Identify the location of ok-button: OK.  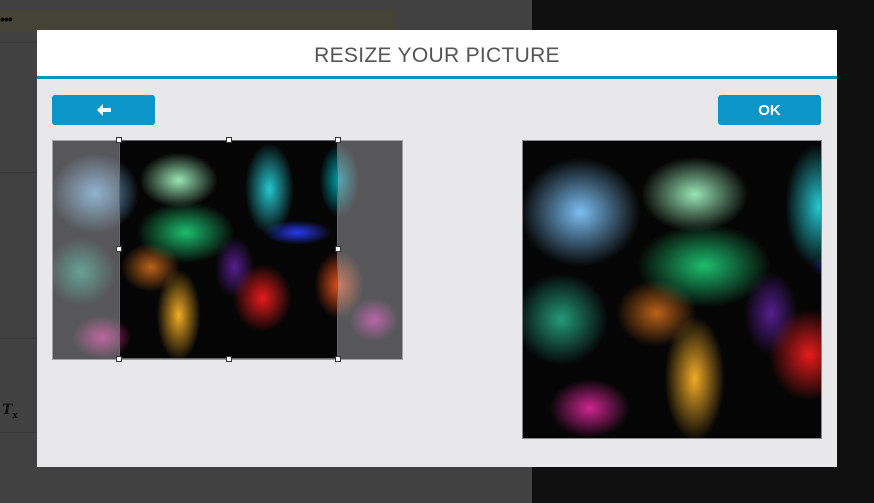
(769, 110).